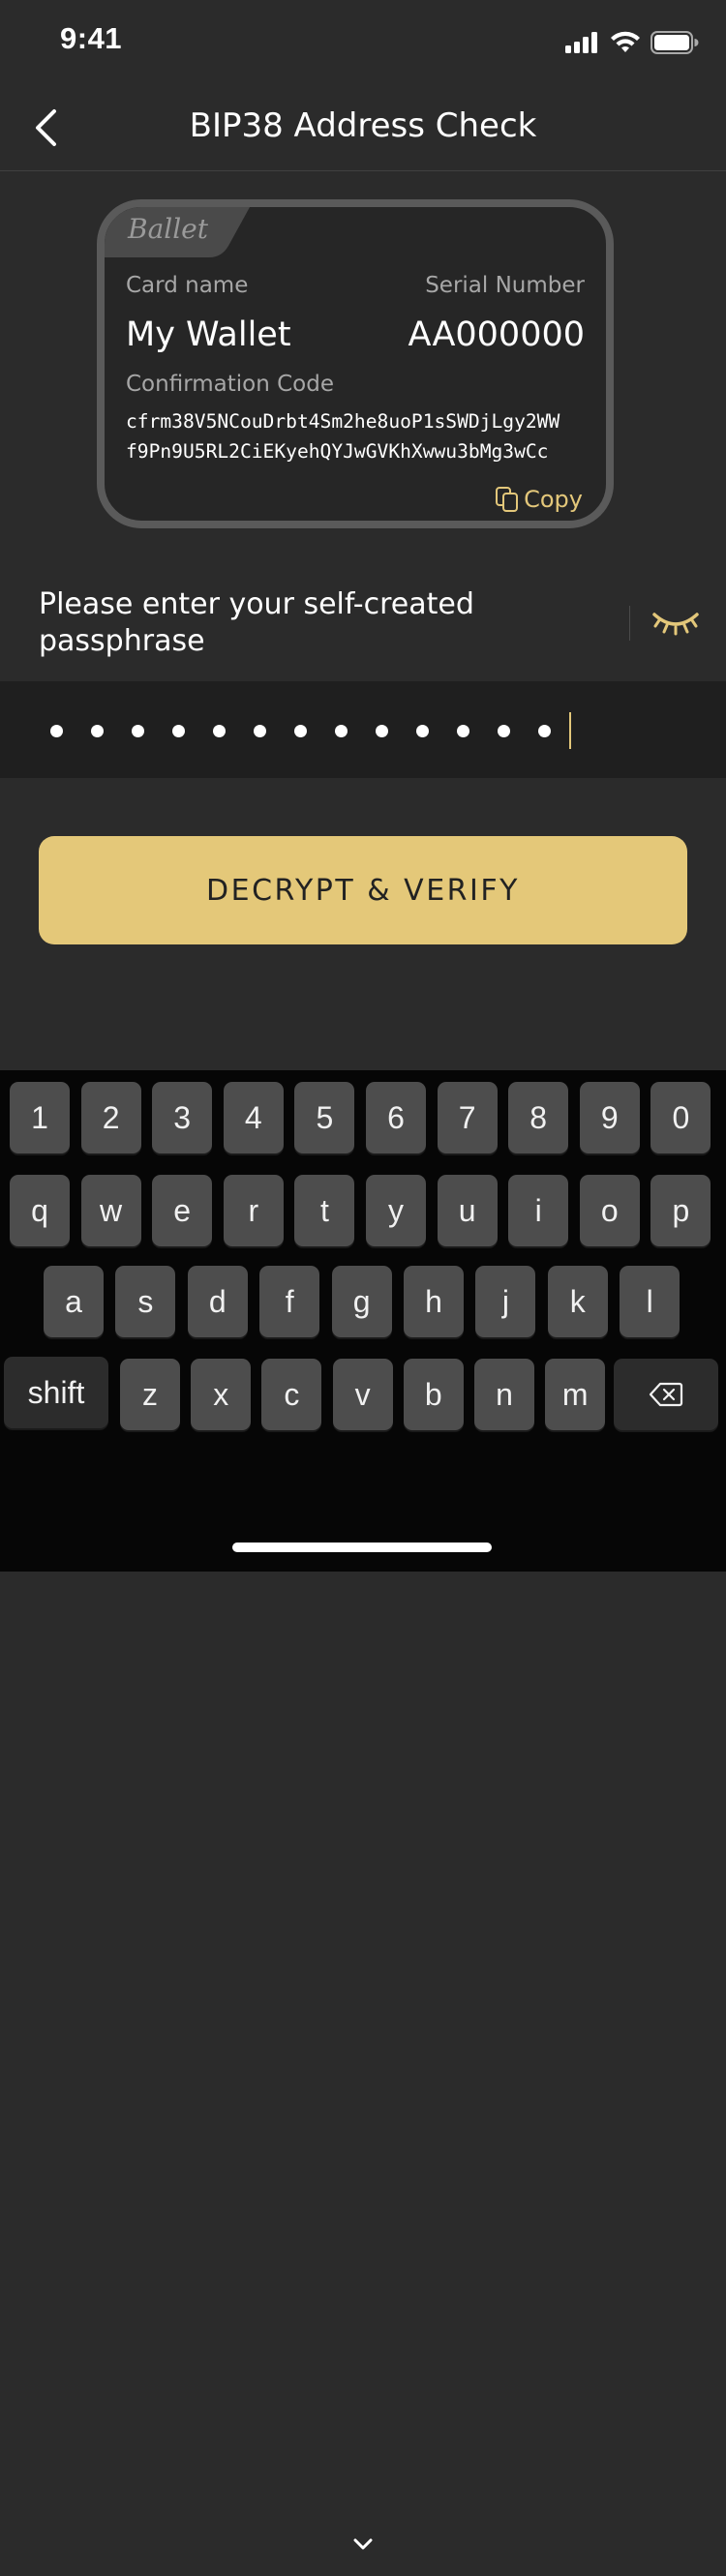 The height and width of the screenshot is (2576, 726). I want to click on masked-passphrase, so click(310, 730).